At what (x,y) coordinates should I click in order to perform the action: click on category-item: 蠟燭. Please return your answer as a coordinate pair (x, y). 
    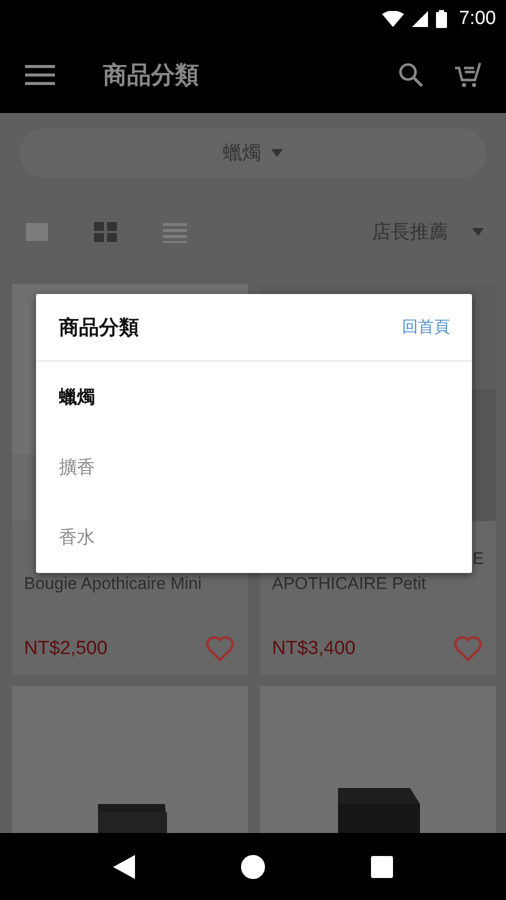
    Looking at the image, I should click on (254, 397).